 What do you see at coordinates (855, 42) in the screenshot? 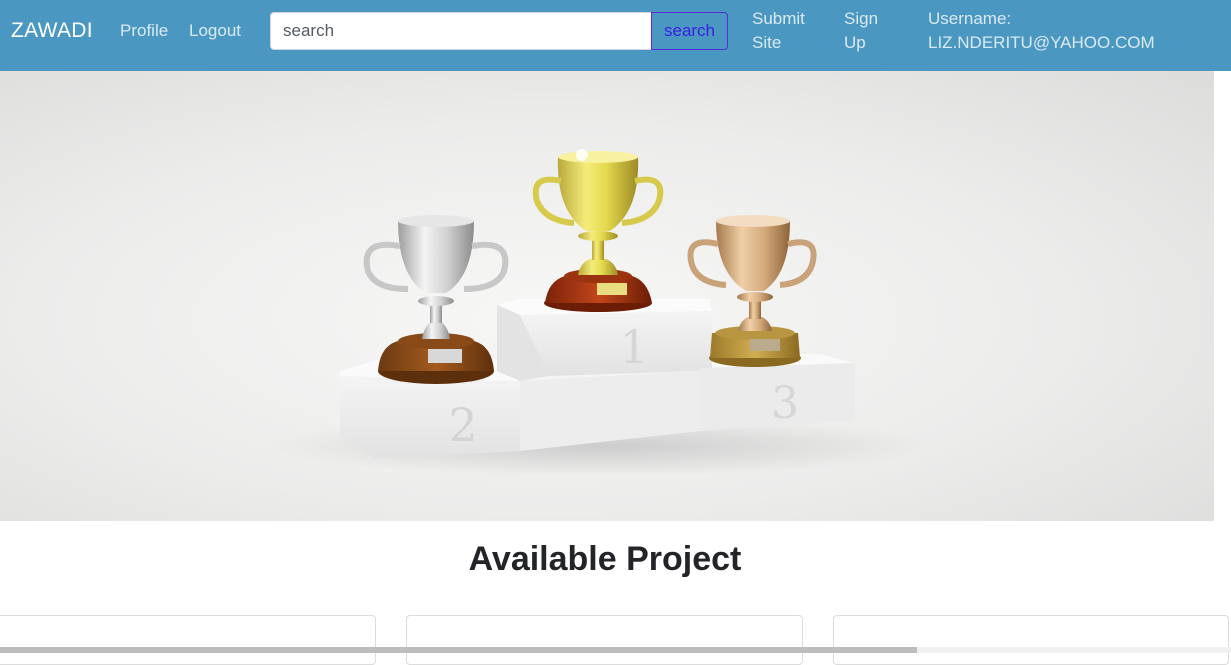
I see `nav-signup-line2: Up` at bounding box center [855, 42].